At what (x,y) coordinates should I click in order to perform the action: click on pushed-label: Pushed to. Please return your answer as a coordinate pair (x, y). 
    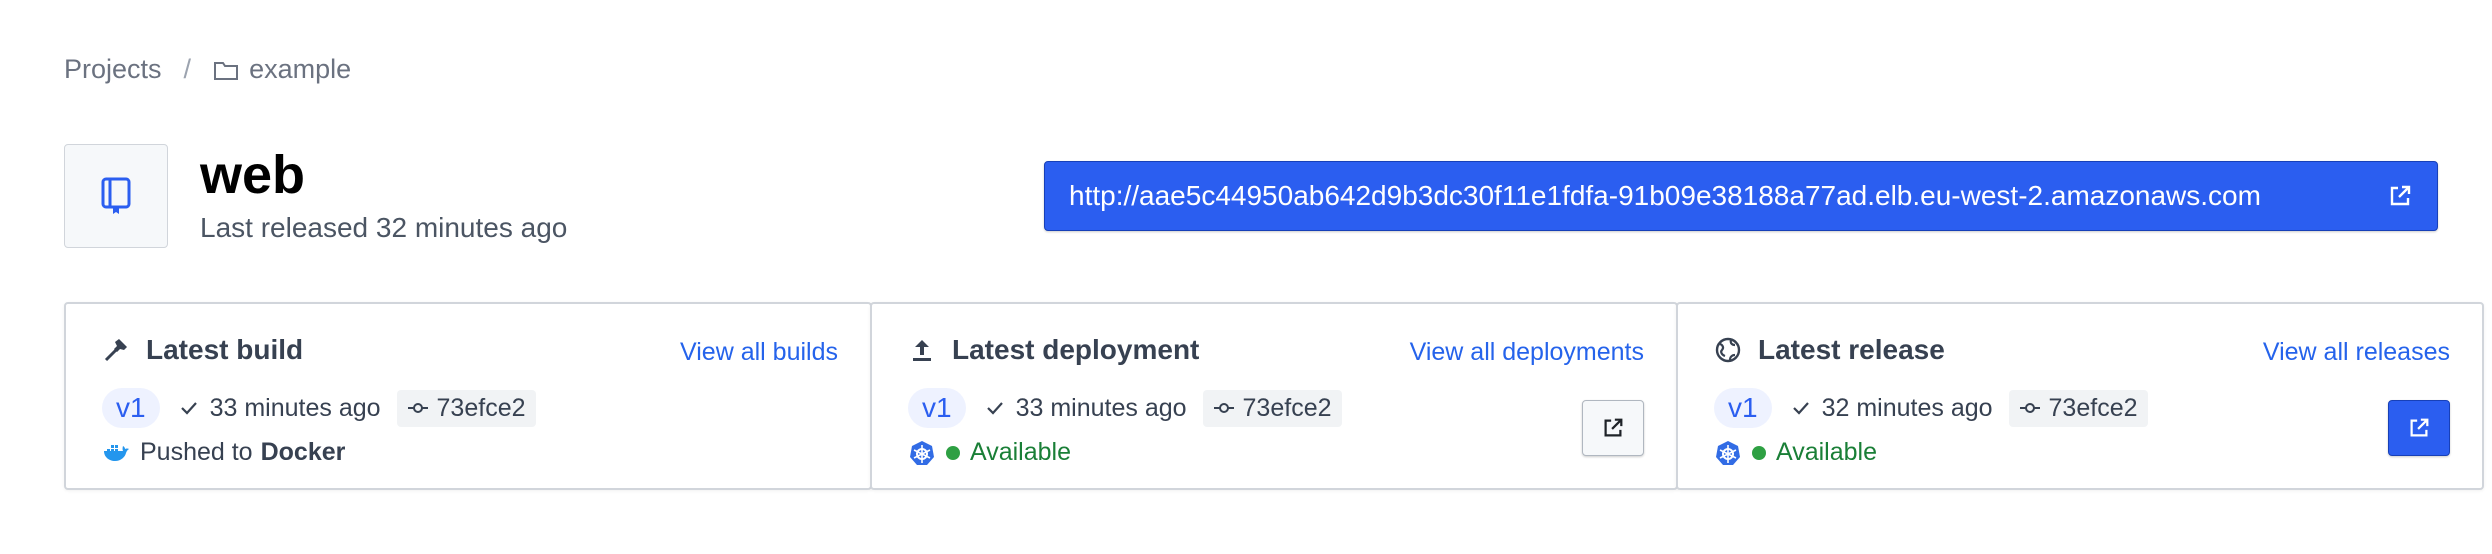
    Looking at the image, I should click on (196, 452).